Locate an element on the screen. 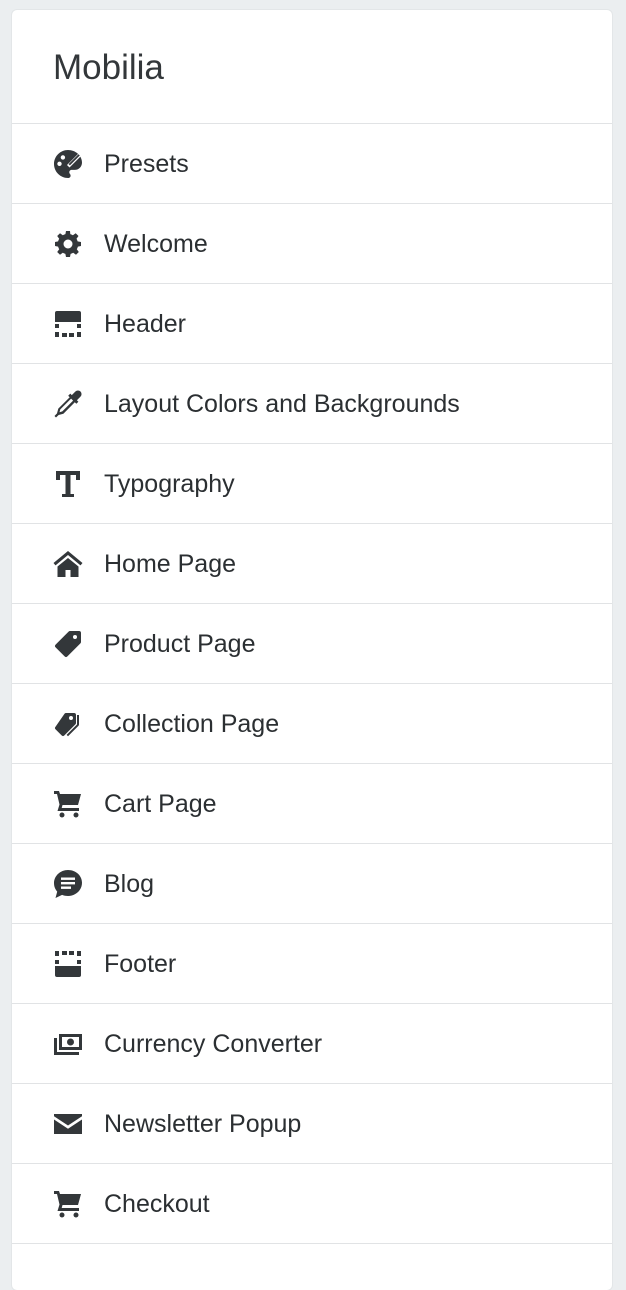 Image resolution: width=626 pixels, height=1290 pixels. menu-item-cart-page: Cart Page is located at coordinates (312, 804).